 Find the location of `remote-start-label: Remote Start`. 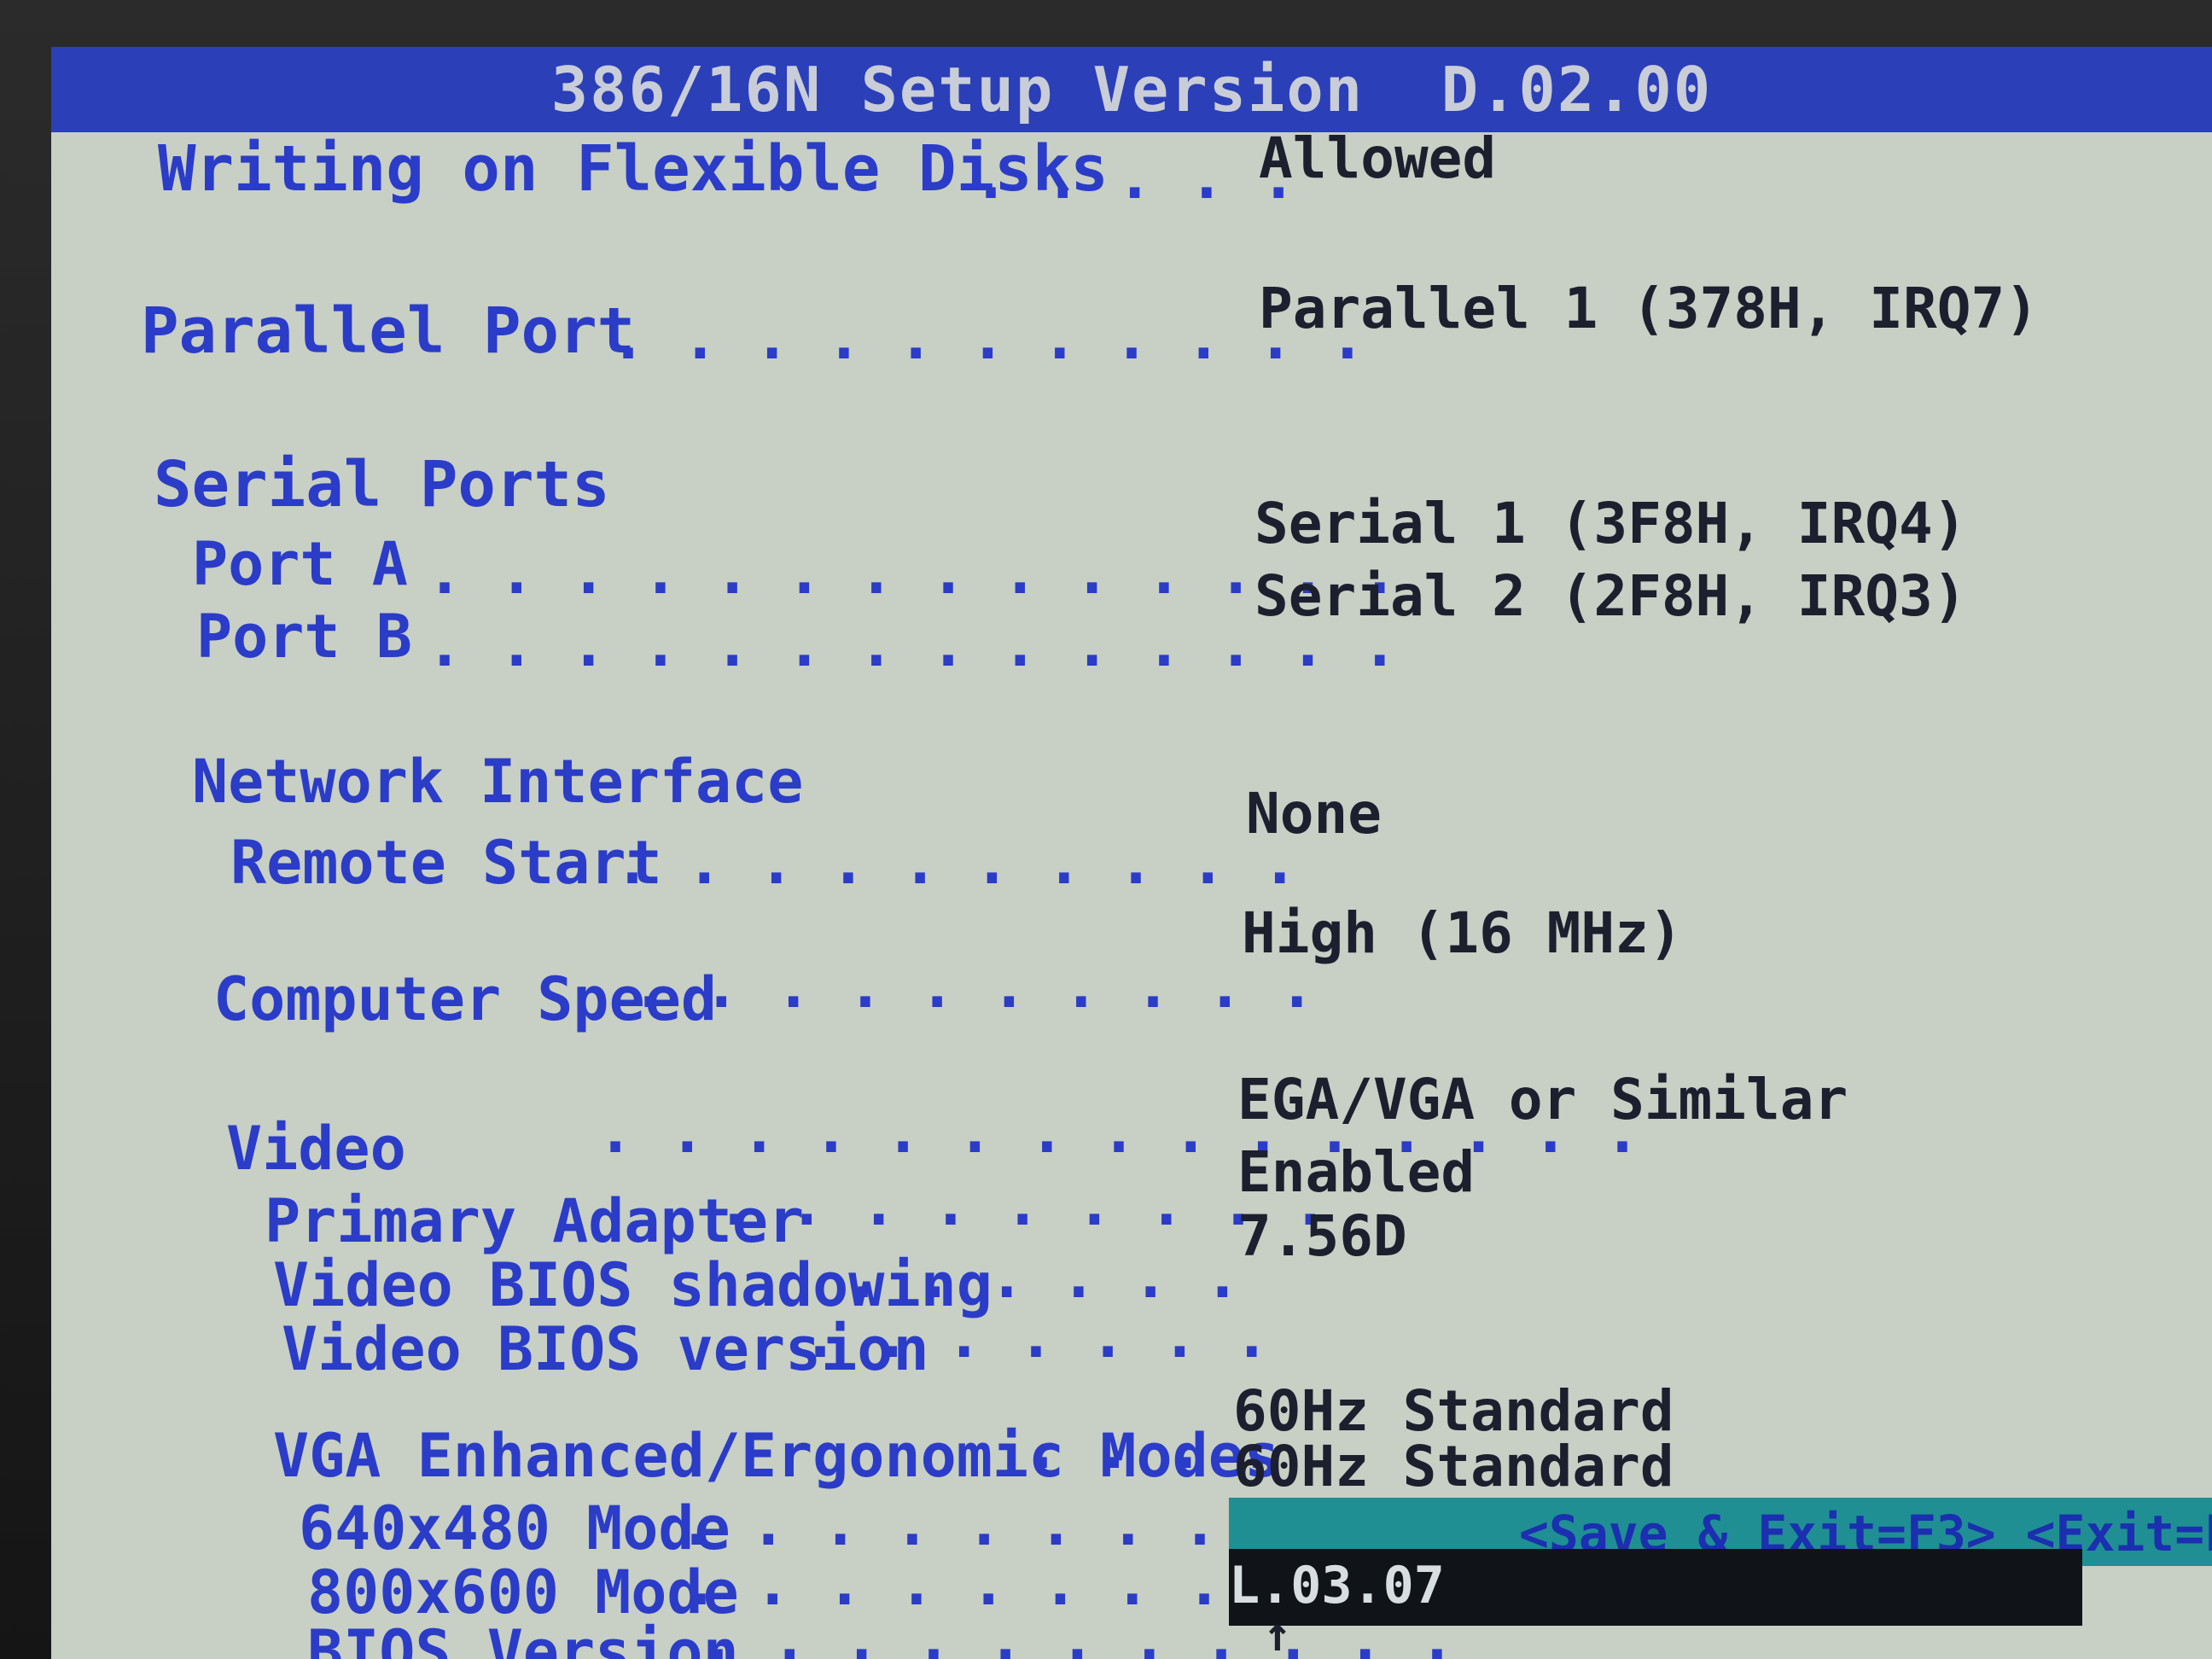

remote-start-label: Remote Start is located at coordinates (446, 863).